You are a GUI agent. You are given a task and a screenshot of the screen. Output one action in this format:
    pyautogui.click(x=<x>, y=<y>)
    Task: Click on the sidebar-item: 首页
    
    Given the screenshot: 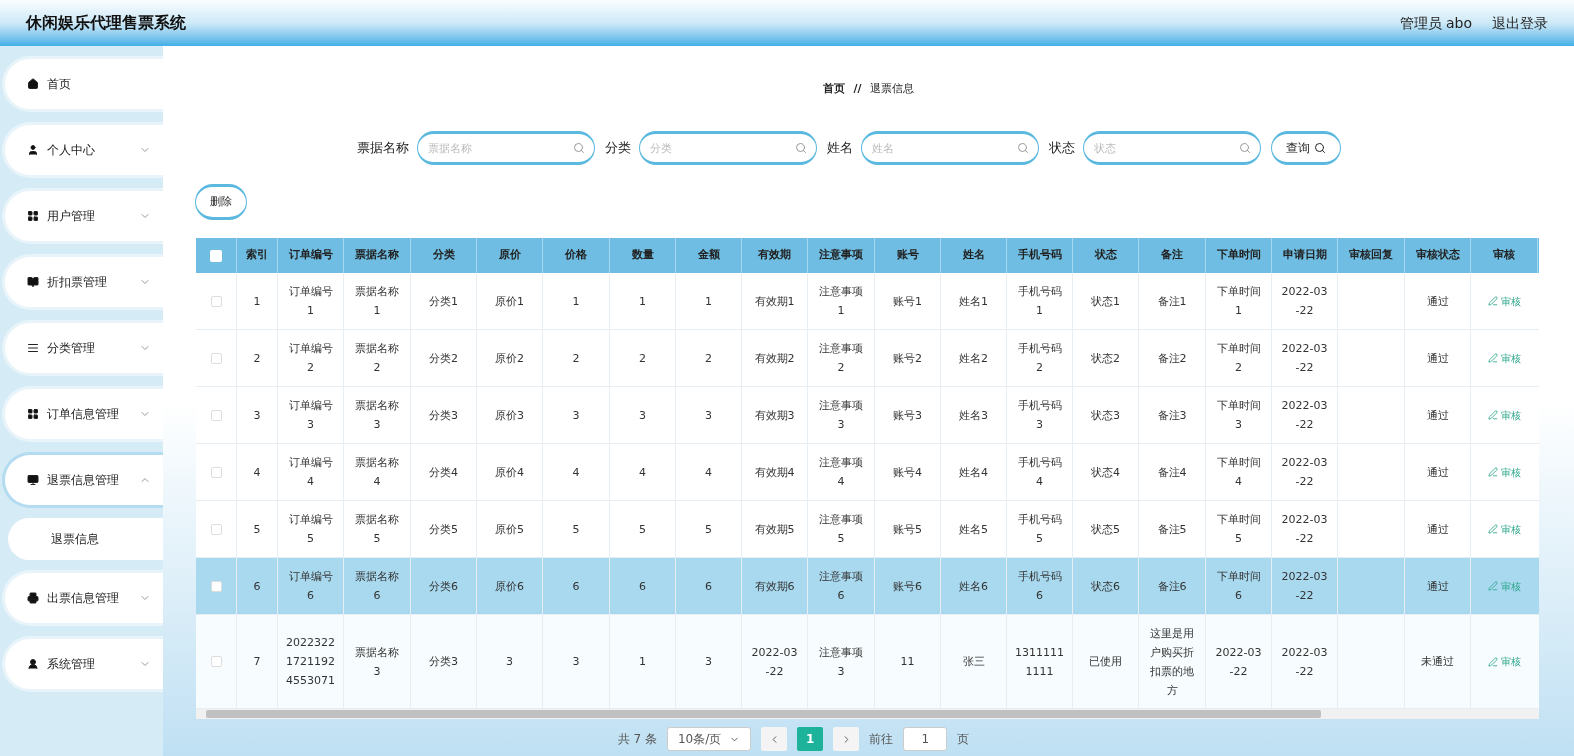 What is the action you would take?
    pyautogui.click(x=82, y=84)
    